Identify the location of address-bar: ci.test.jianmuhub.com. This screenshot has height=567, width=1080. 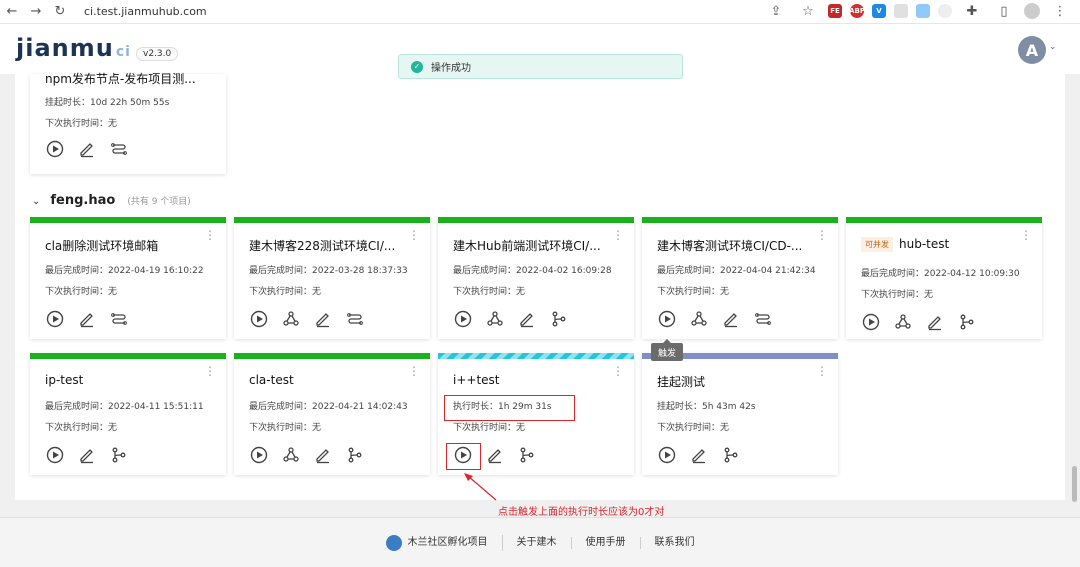
(145, 11).